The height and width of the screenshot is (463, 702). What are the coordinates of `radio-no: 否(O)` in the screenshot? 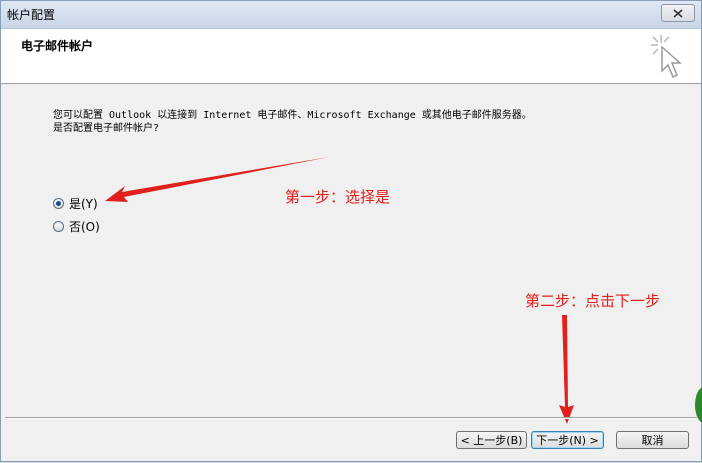 It's located at (76, 226).